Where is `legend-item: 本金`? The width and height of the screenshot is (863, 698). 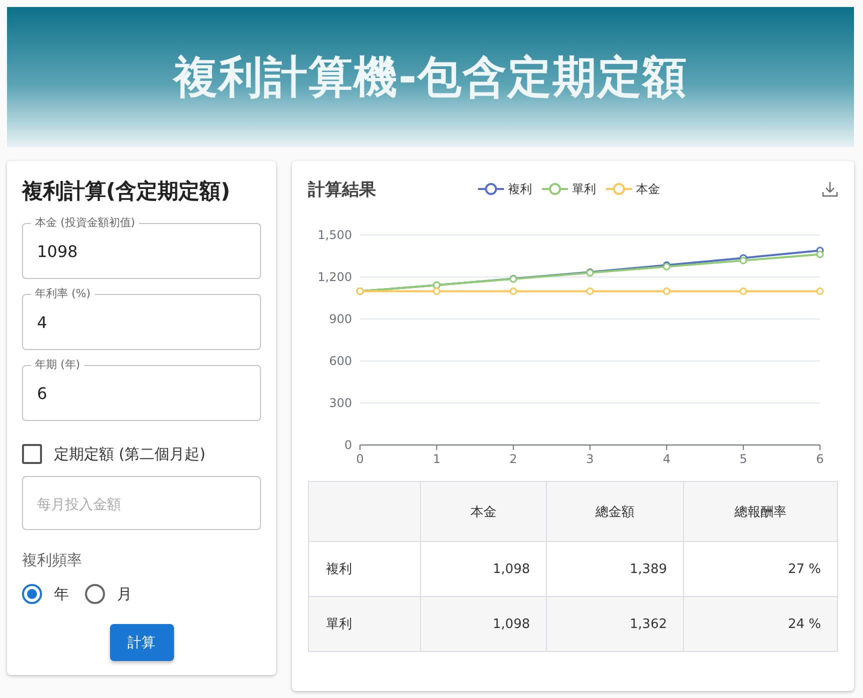 legend-item: 本金 is located at coordinates (633, 189).